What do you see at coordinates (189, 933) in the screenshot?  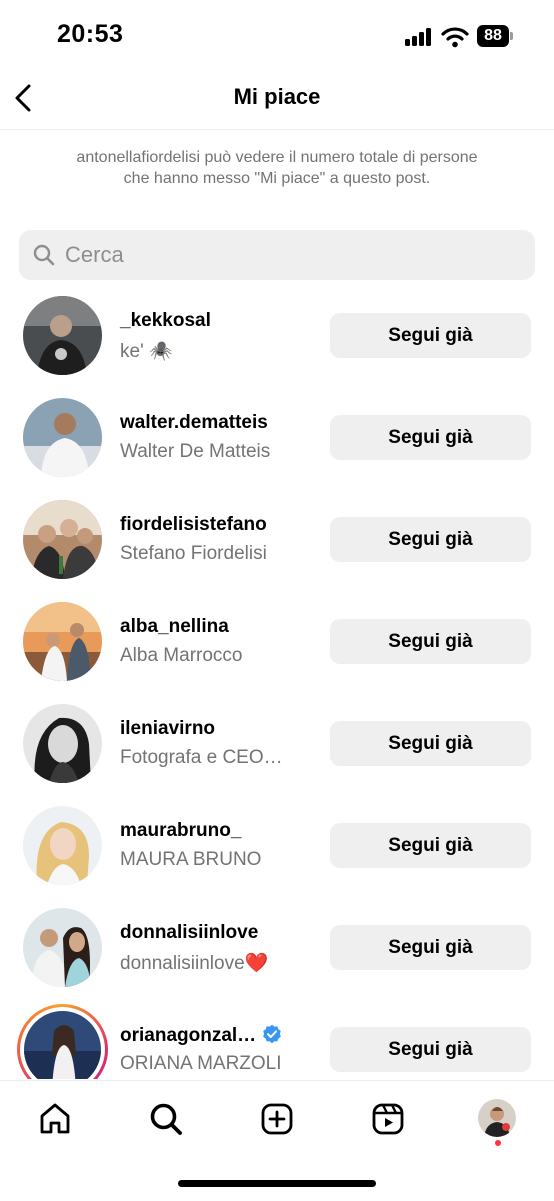 I see `username: donnalisiinlove` at bounding box center [189, 933].